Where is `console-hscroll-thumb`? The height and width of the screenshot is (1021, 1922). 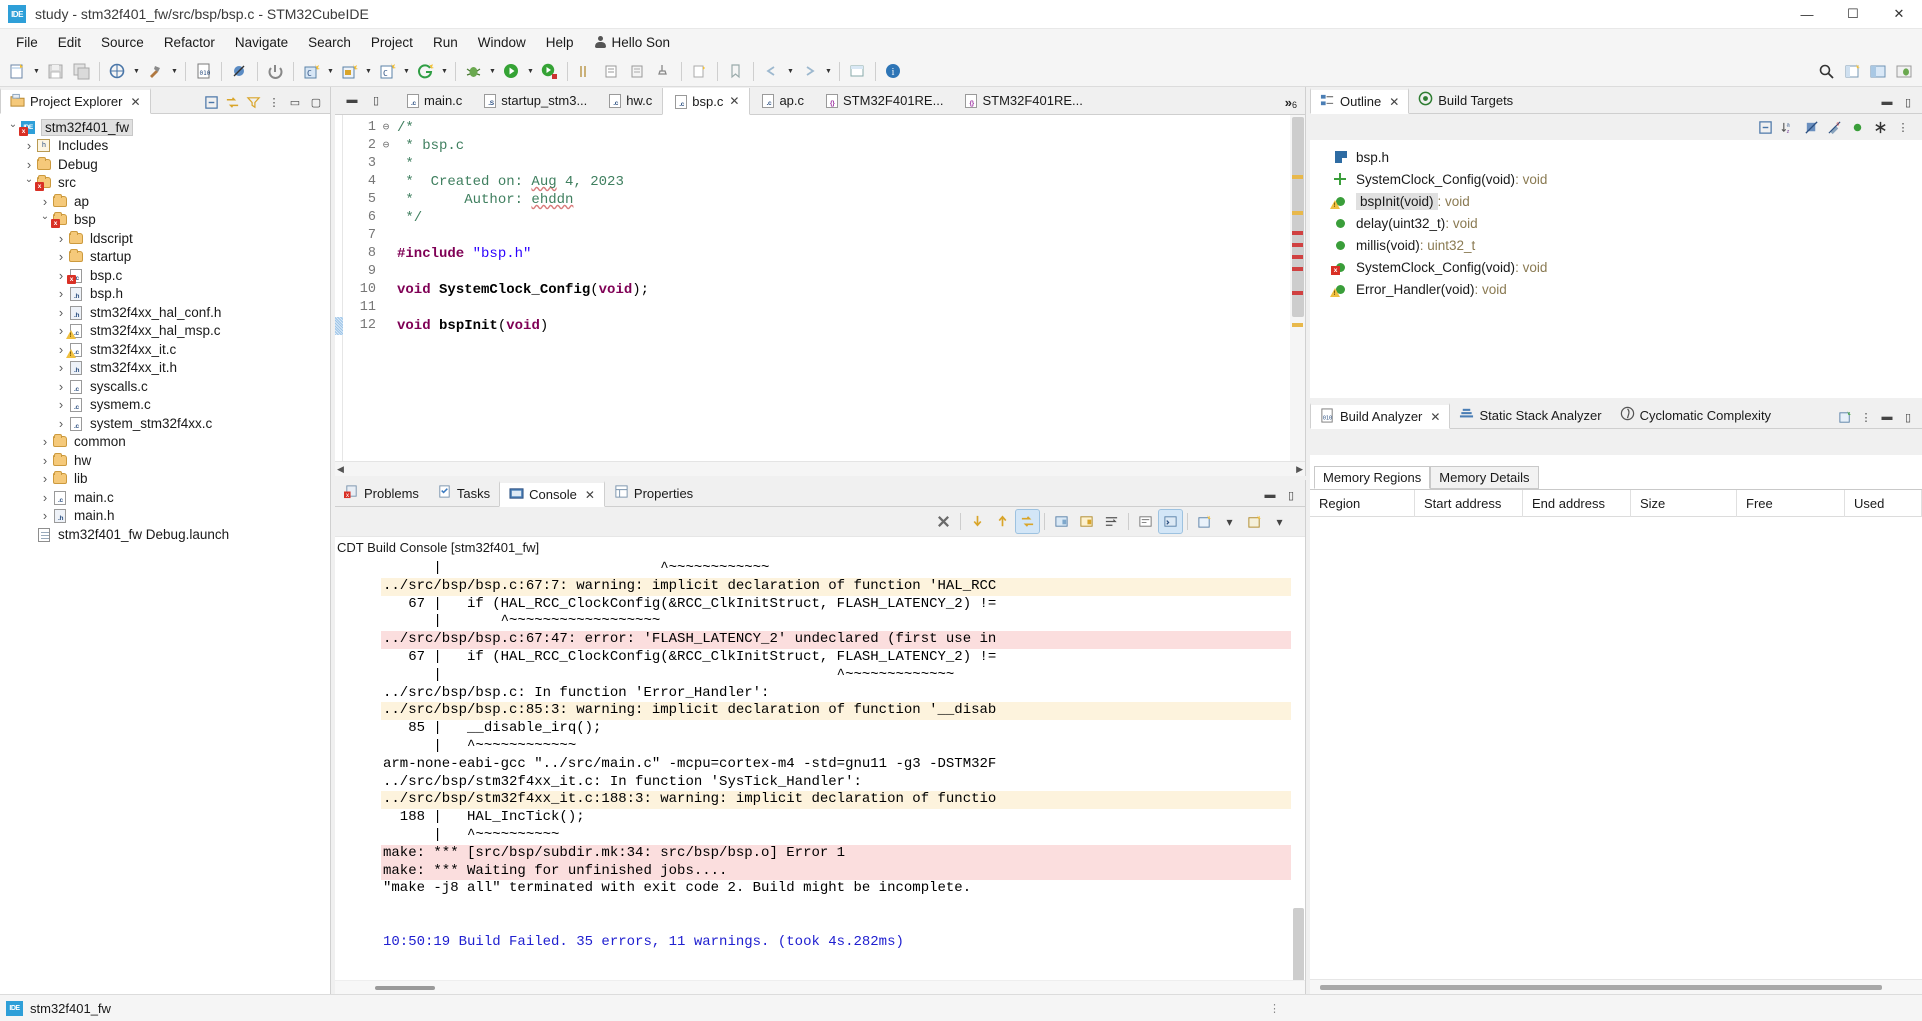
console-hscroll-thumb is located at coordinates (405, 988).